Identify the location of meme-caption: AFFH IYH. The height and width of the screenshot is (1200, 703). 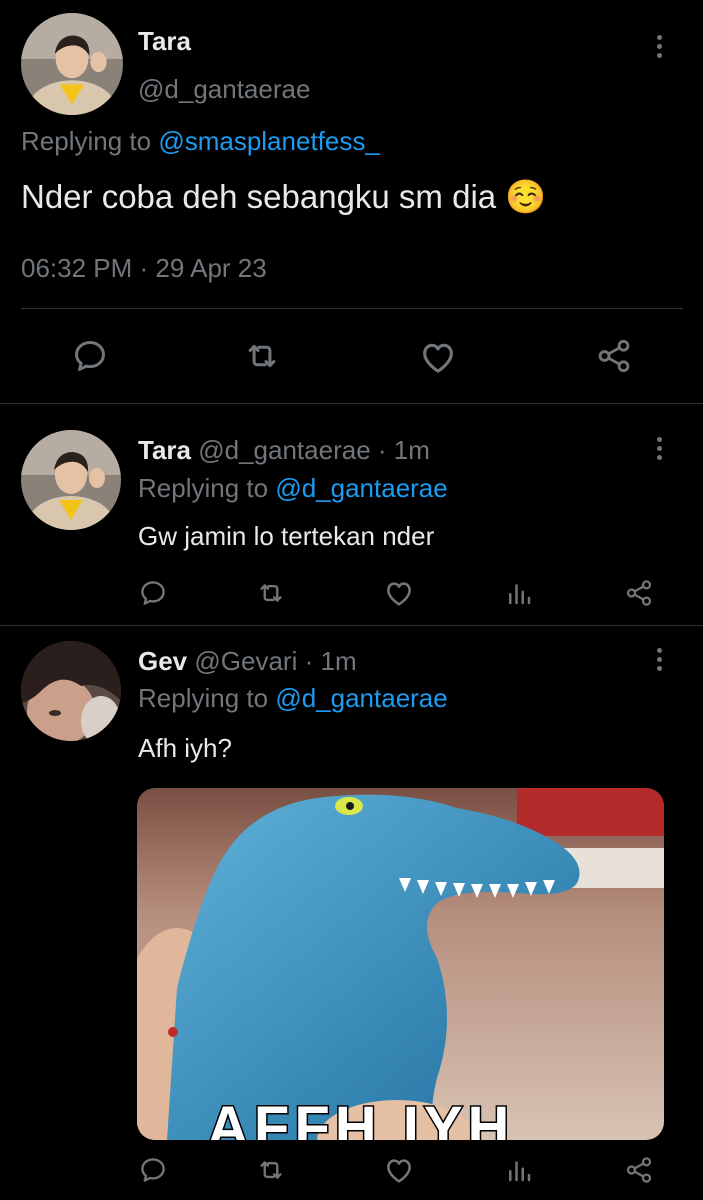
(360, 1117).